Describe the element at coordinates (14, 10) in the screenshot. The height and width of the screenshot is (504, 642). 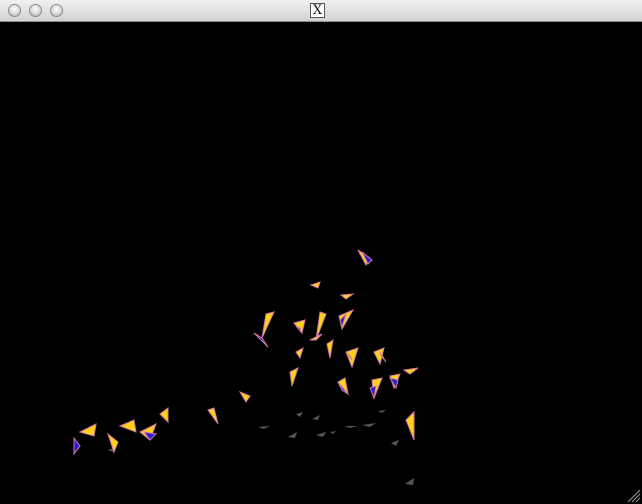
I see `close-button` at that location.